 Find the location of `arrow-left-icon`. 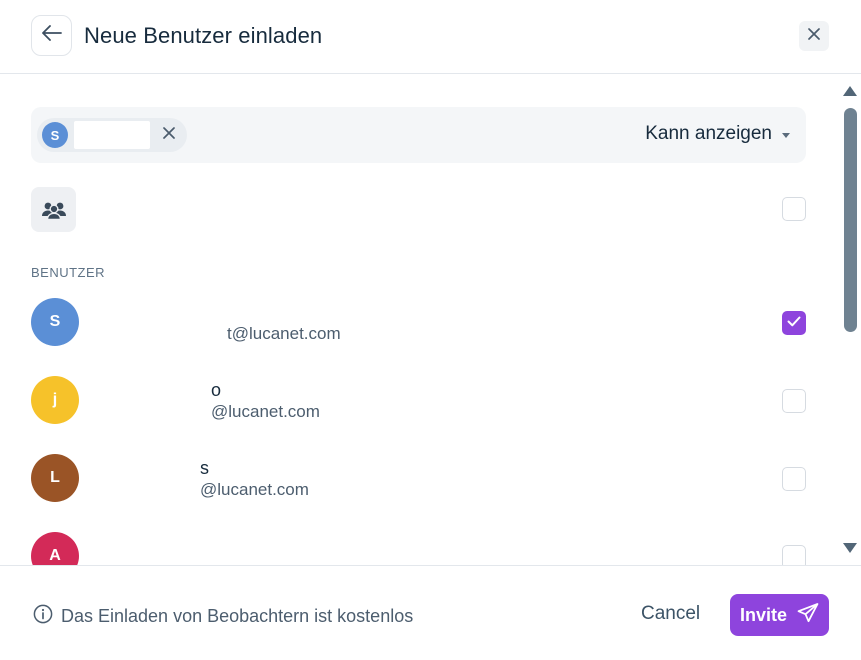

arrow-left-icon is located at coordinates (51, 35).